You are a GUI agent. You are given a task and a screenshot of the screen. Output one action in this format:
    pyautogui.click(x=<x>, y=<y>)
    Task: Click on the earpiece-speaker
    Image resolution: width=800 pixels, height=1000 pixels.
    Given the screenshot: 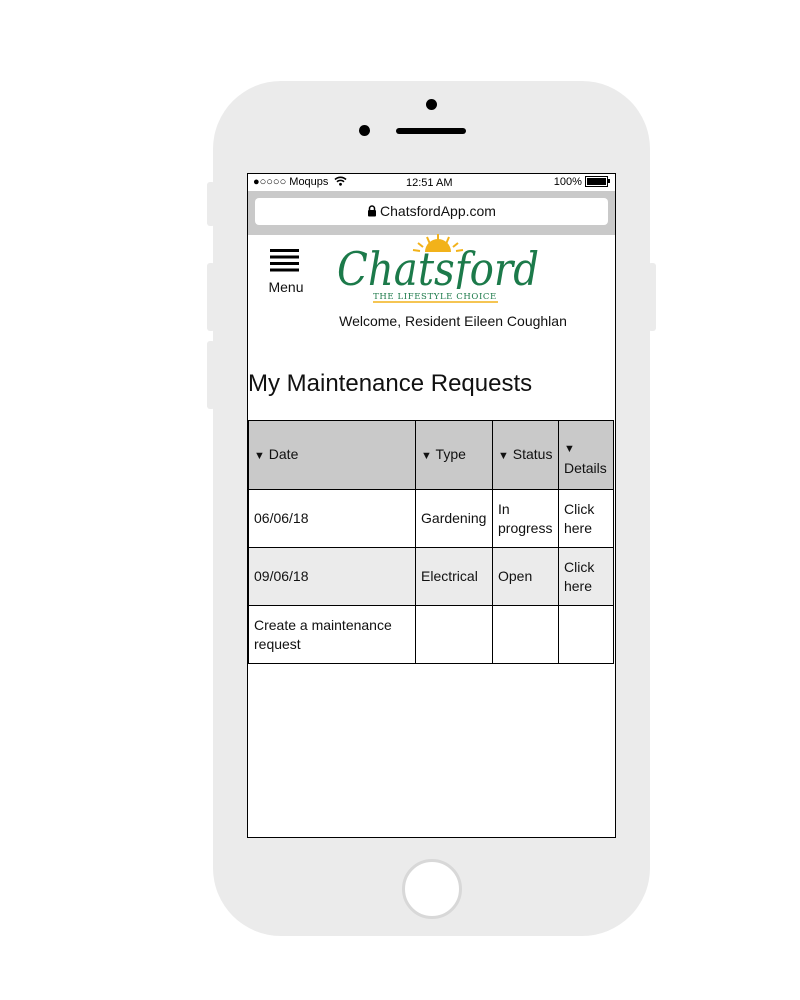 What is the action you would take?
    pyautogui.click(x=431, y=131)
    